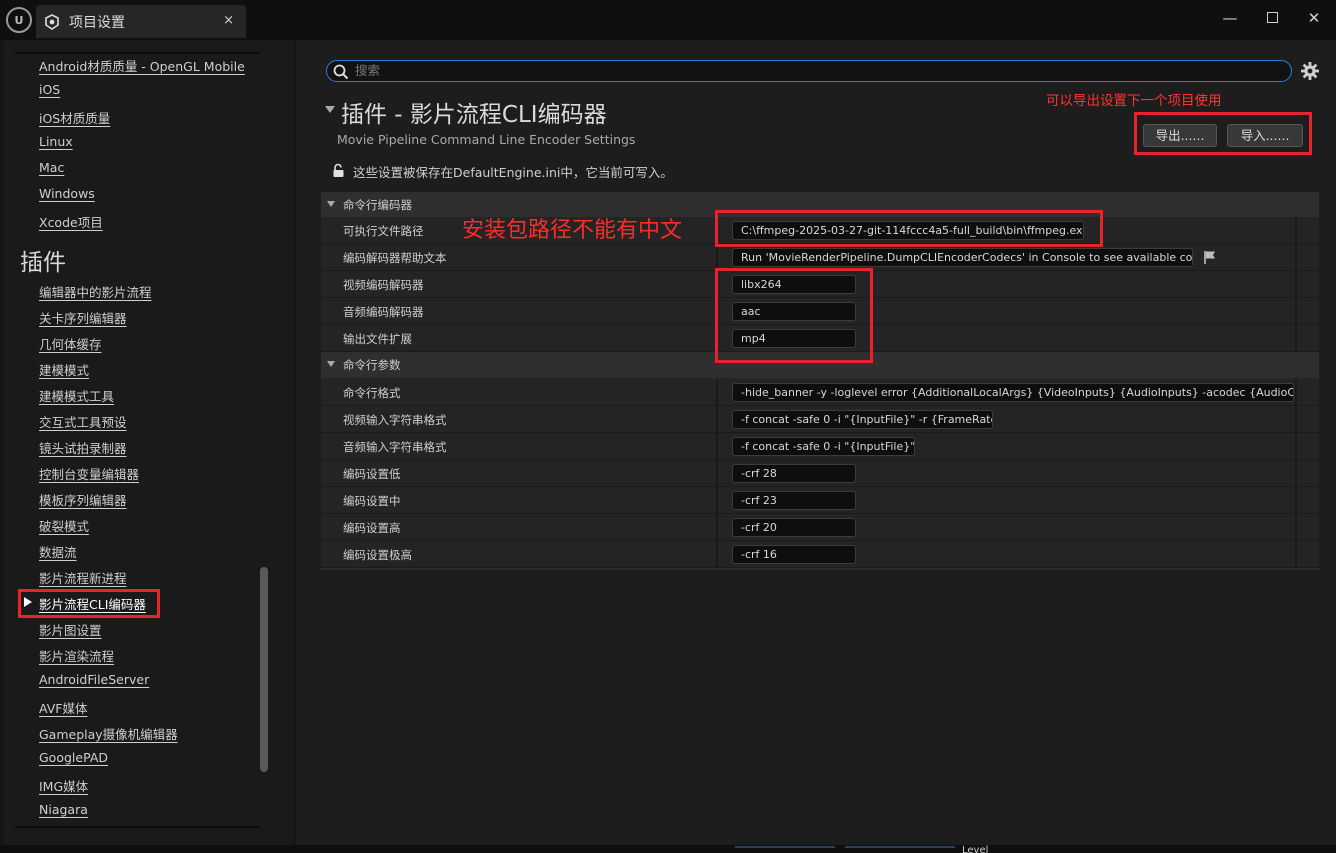 Image resolution: width=1336 pixels, height=853 pixels. I want to click on sidebar-item: Gameplay摄像机编辑器, so click(108, 733).